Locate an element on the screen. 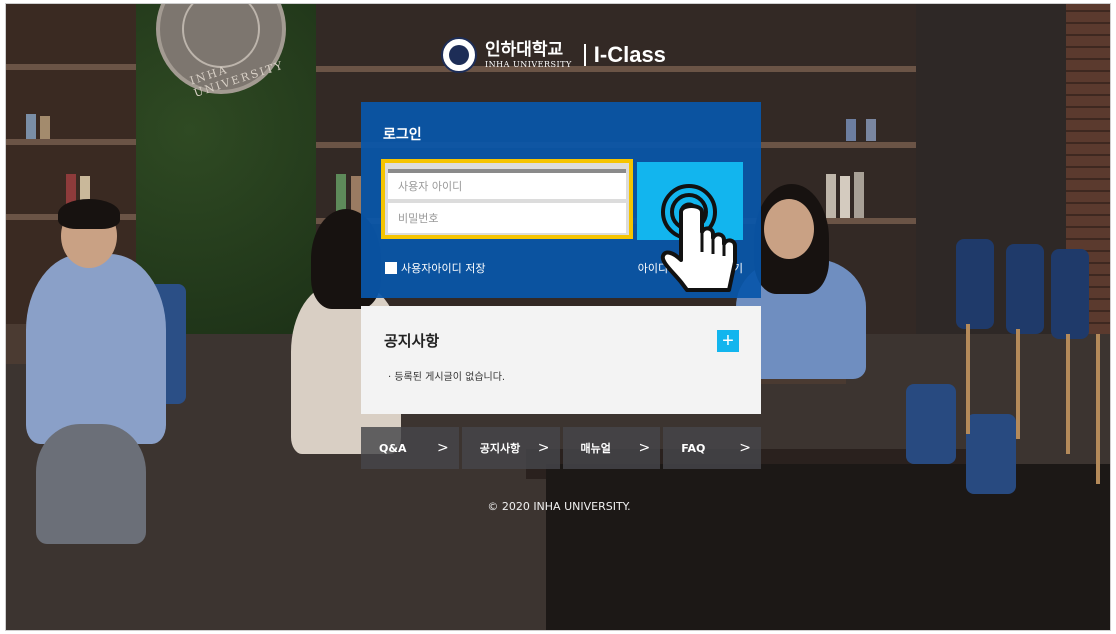 This screenshot has width=1116, height=634. student-legs is located at coordinates (91, 484).